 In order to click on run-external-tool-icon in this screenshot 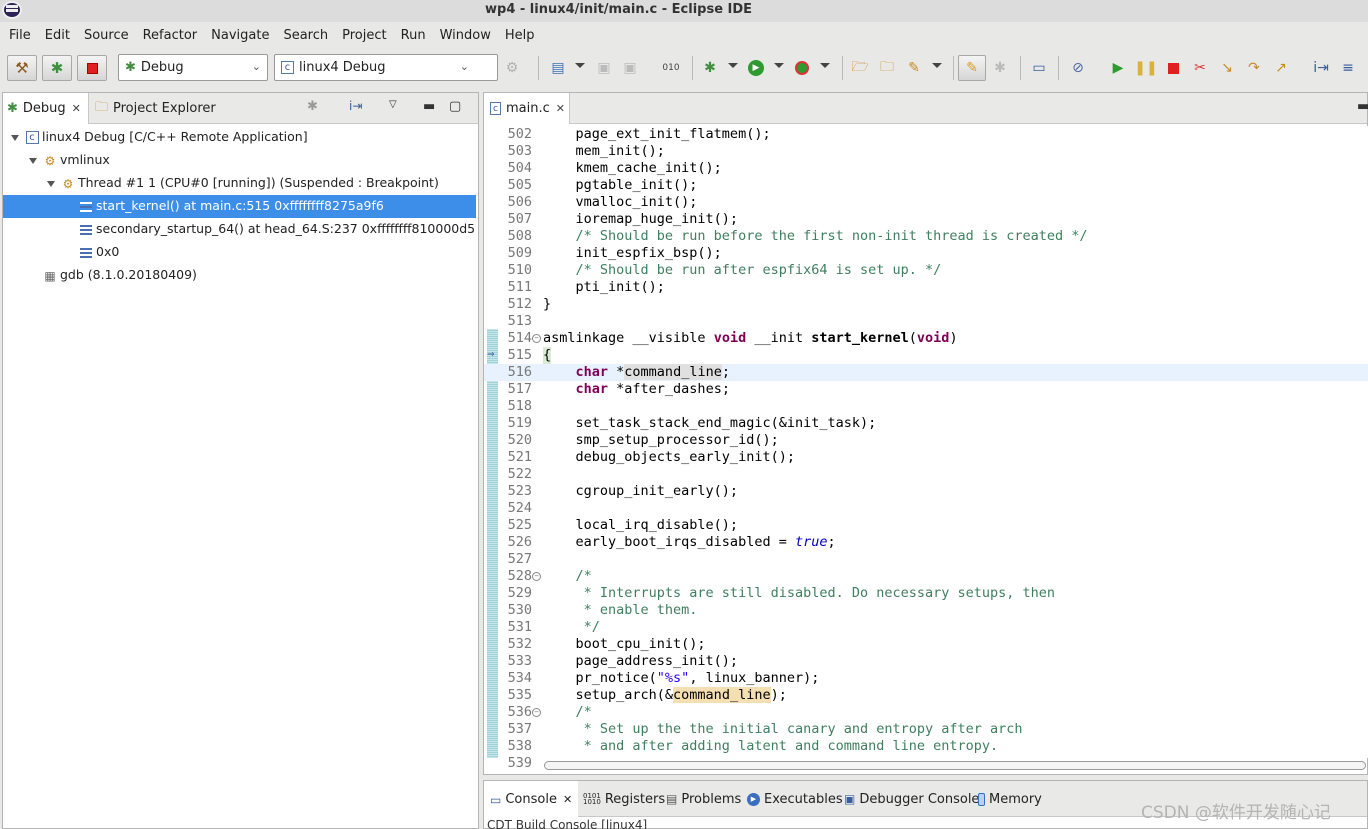, I will do `click(802, 68)`.